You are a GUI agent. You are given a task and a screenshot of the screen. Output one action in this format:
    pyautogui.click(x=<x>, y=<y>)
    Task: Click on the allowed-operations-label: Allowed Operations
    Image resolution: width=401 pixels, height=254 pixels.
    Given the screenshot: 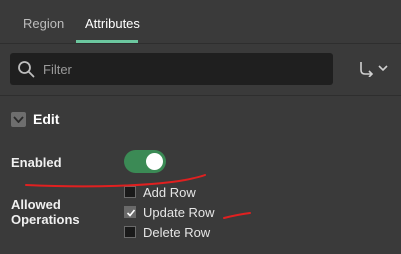 What is the action you would take?
    pyautogui.click(x=45, y=212)
    